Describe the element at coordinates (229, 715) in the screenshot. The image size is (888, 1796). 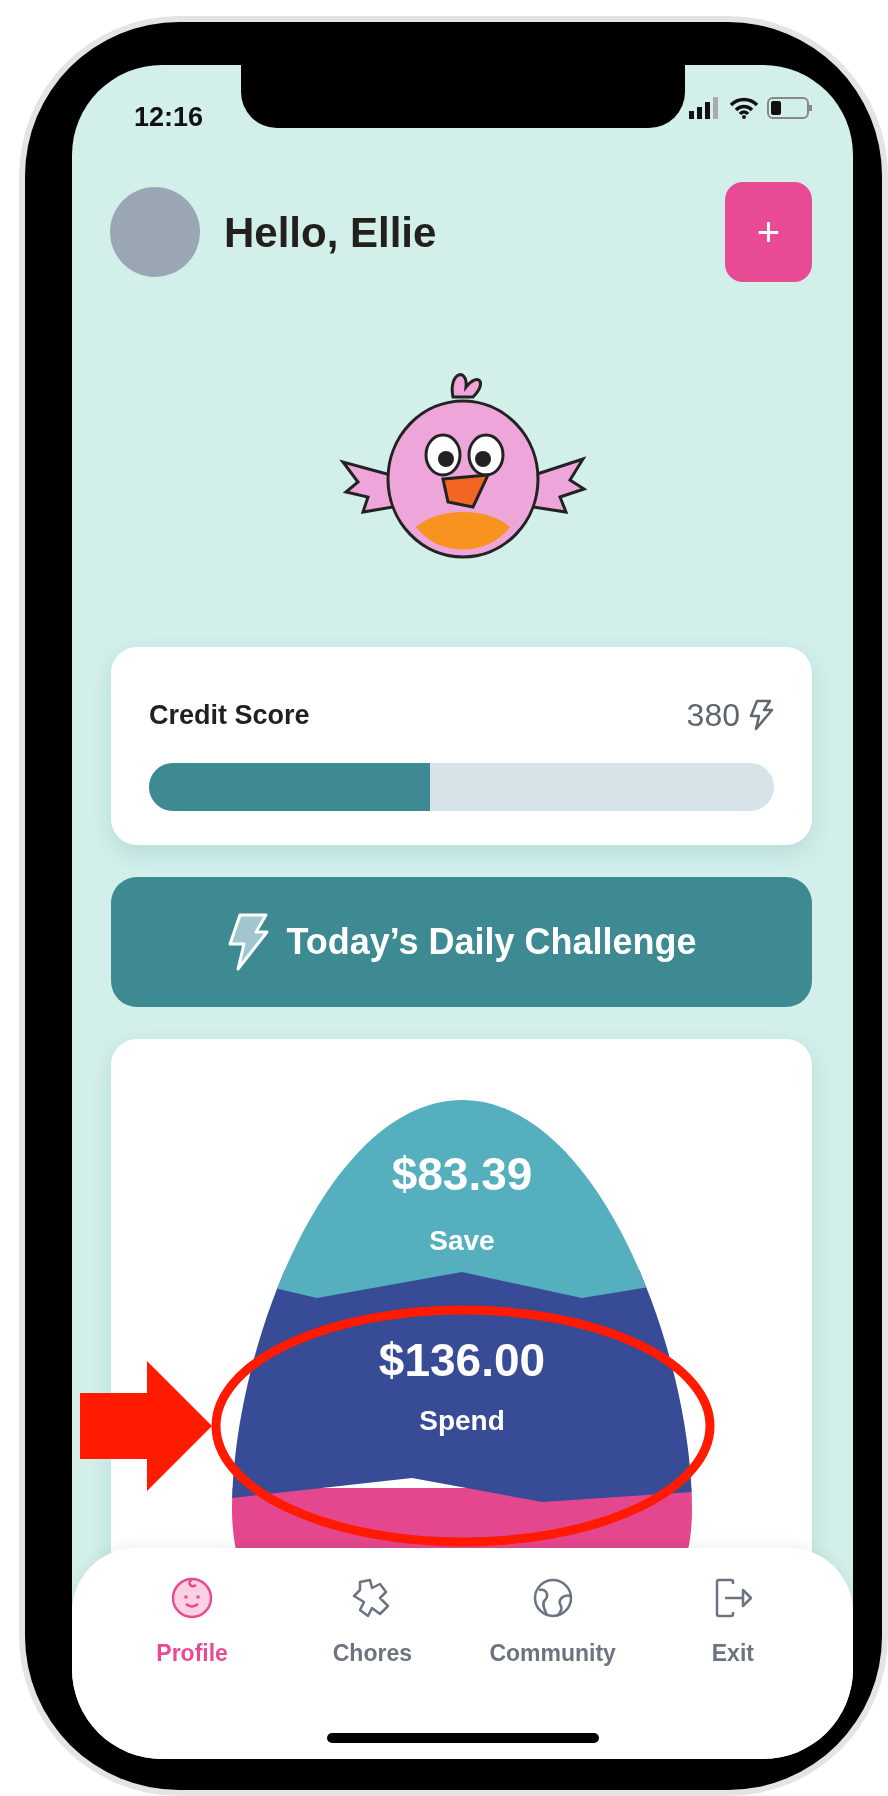
I see `credit-score-label: Credit Score` at that location.